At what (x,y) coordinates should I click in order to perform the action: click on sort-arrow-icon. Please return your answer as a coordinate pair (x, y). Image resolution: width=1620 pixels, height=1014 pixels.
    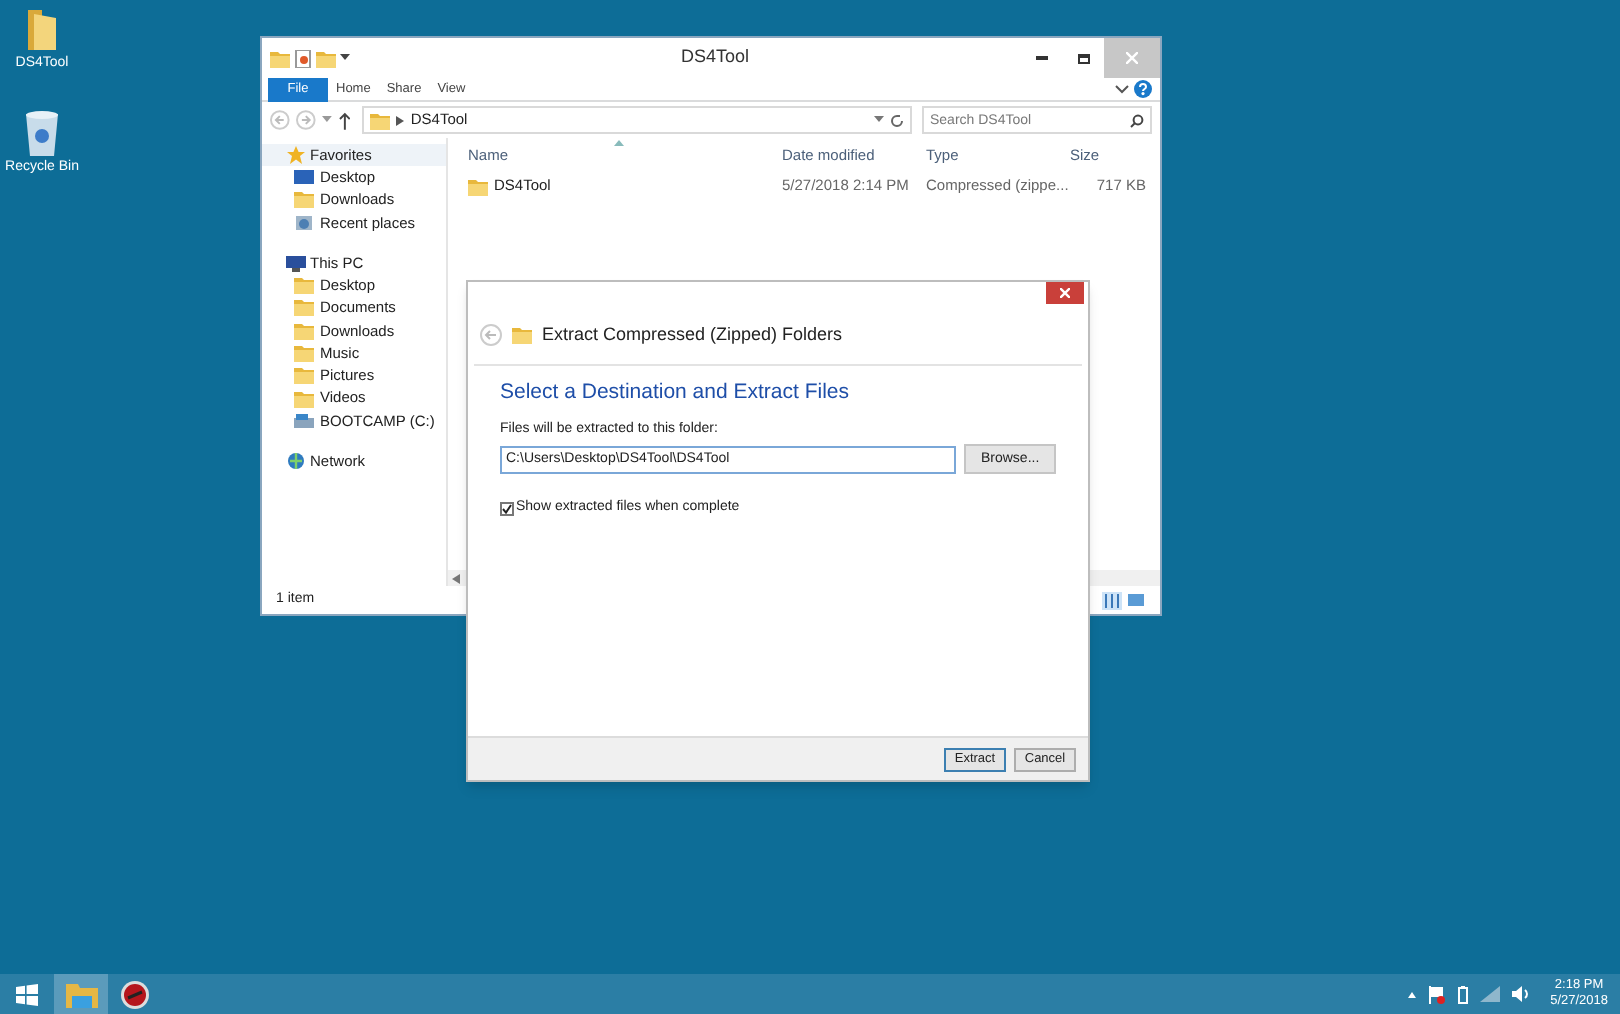
    Looking at the image, I should click on (619, 143).